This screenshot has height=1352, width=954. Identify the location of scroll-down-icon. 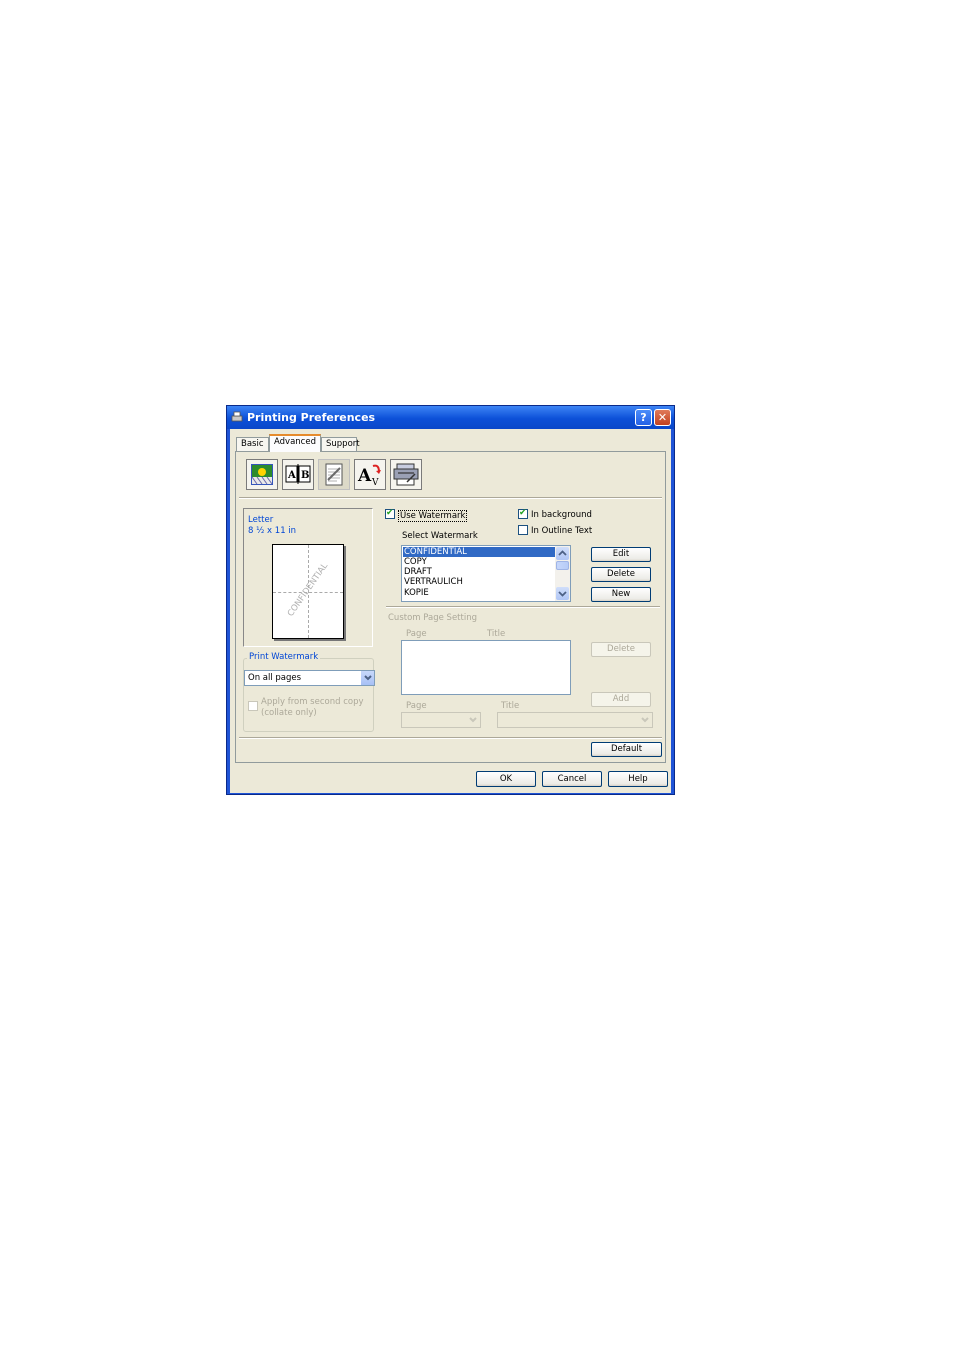
(562, 593).